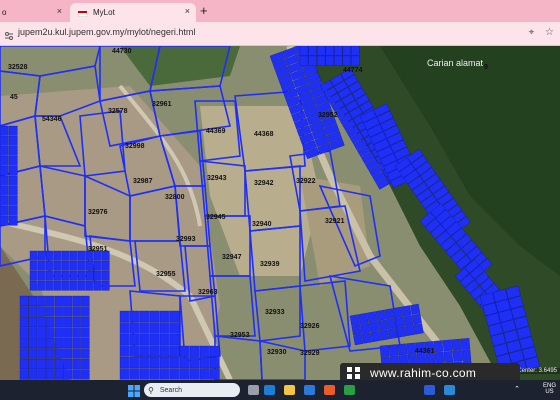  I want to click on star-icon: ☆, so click(549, 32).